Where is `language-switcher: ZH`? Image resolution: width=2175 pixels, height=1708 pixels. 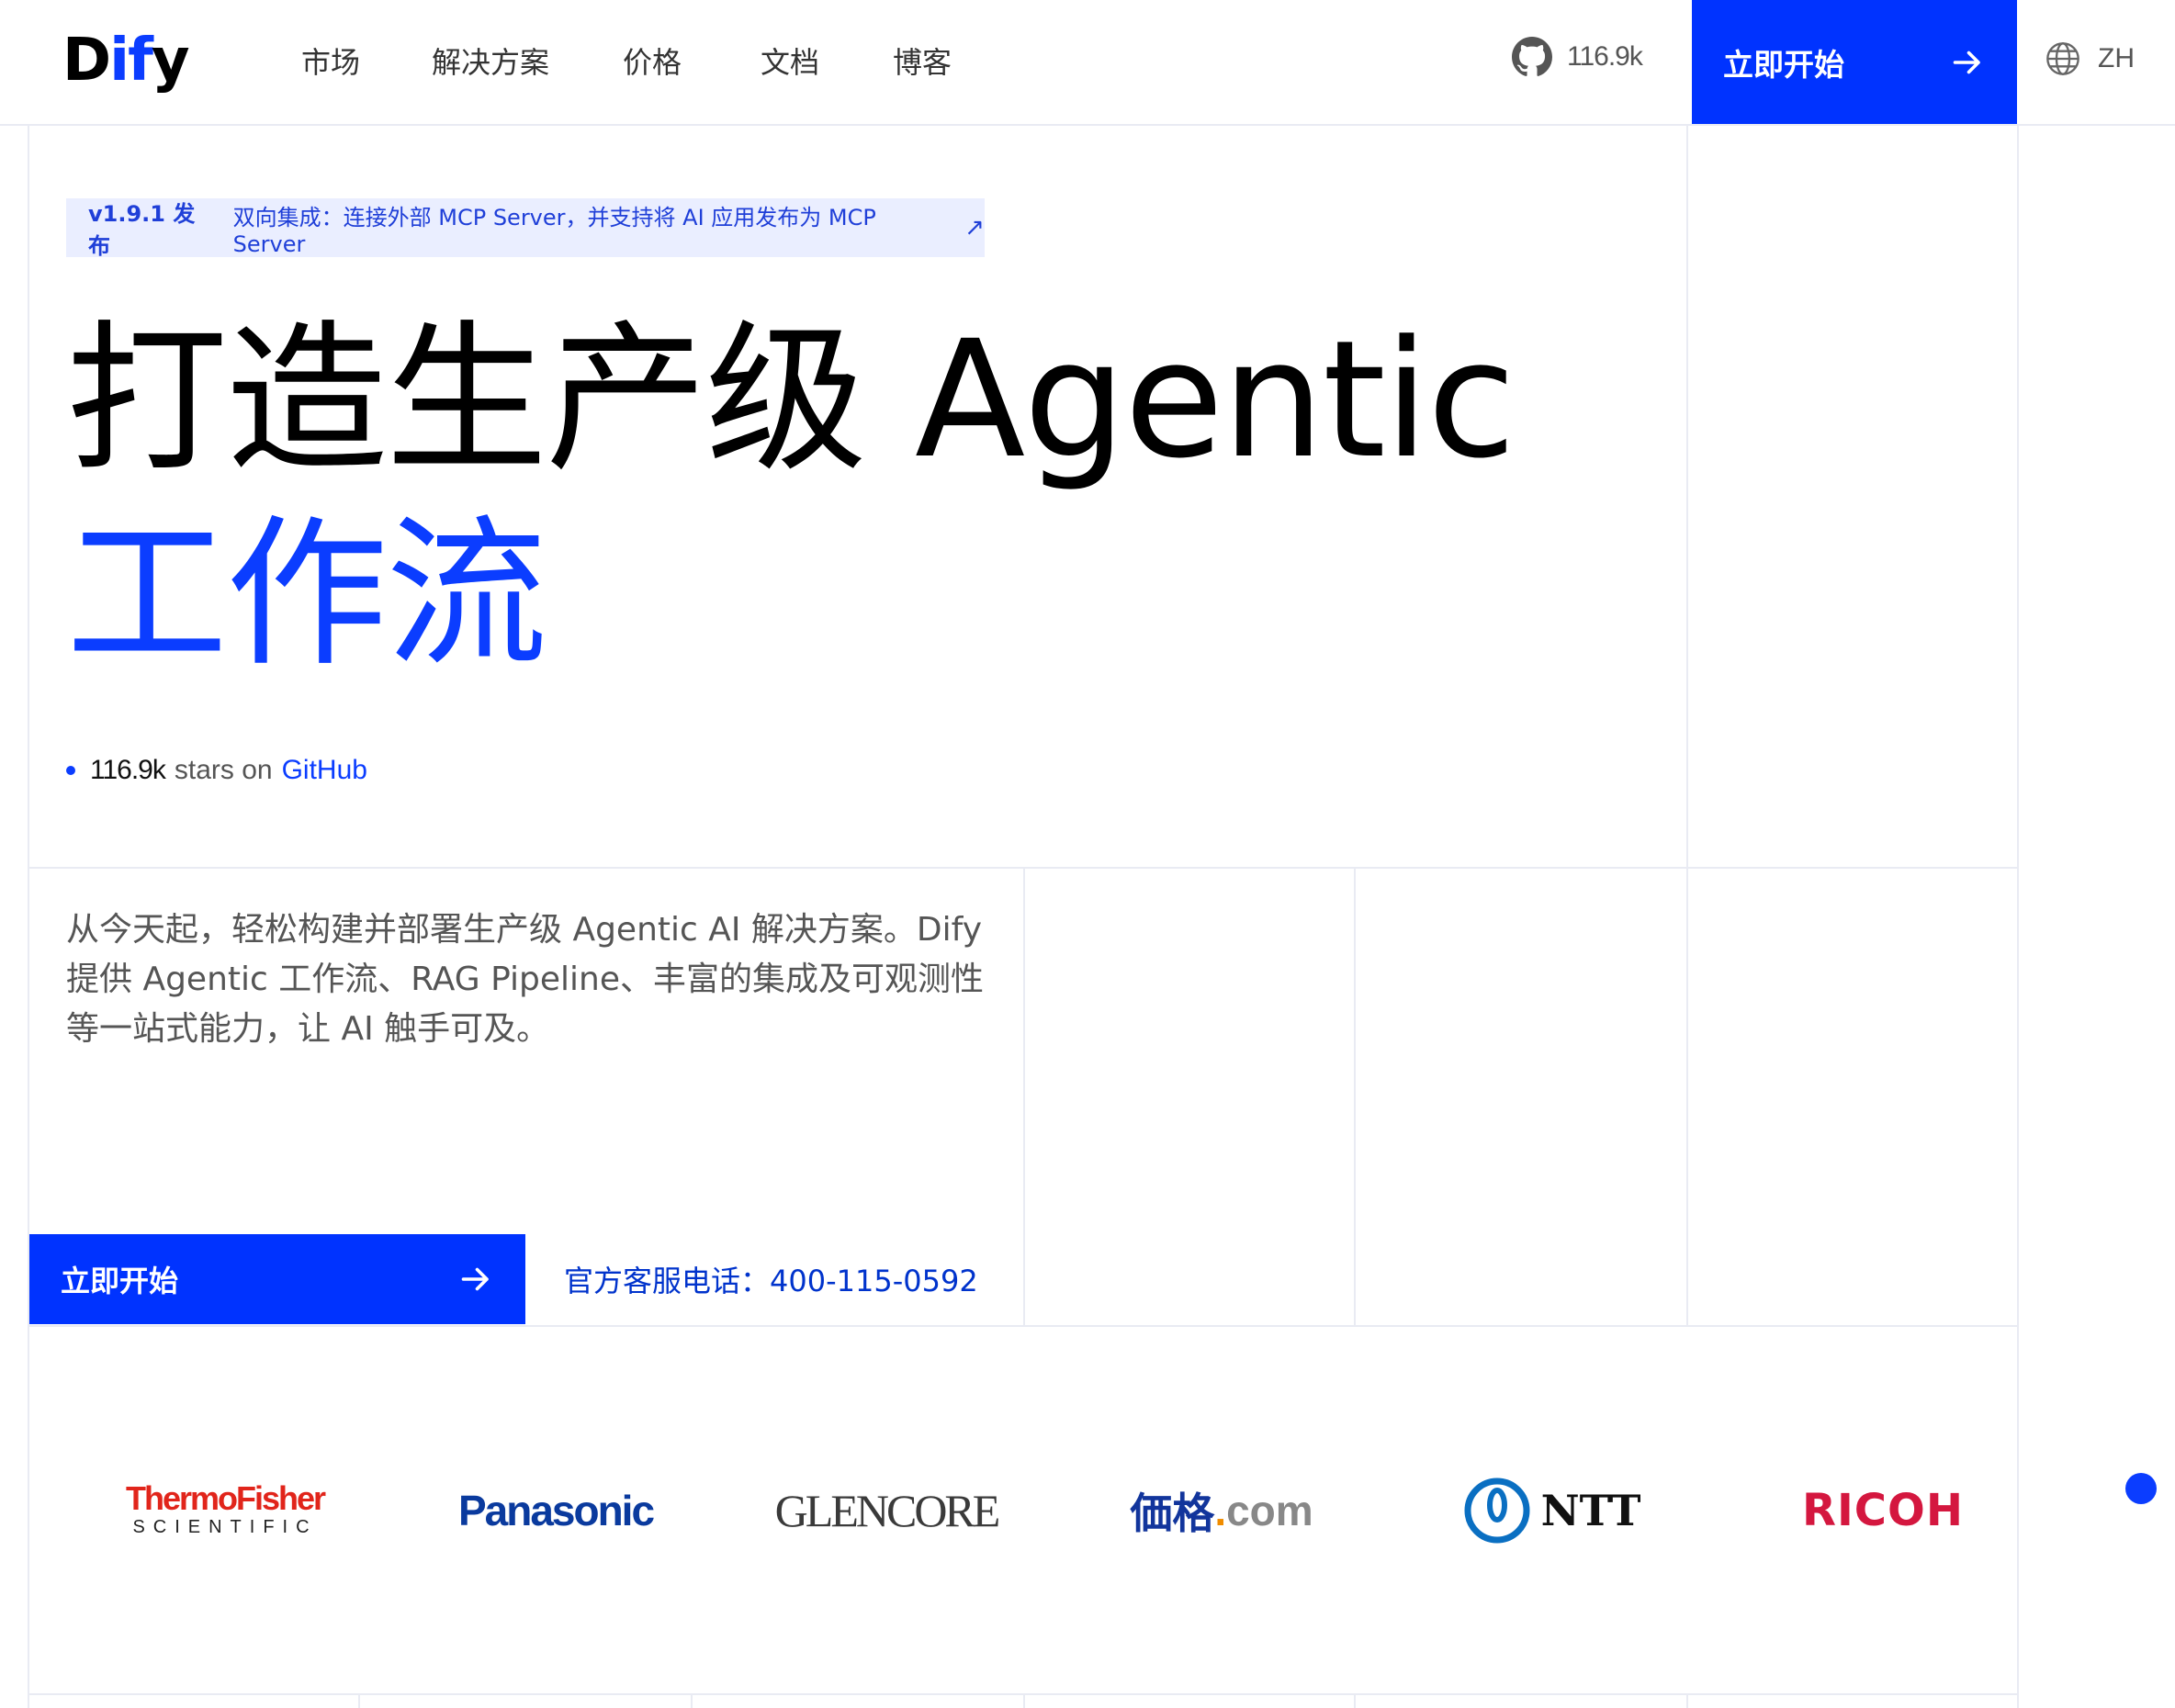 language-switcher: ZH is located at coordinates (2090, 59).